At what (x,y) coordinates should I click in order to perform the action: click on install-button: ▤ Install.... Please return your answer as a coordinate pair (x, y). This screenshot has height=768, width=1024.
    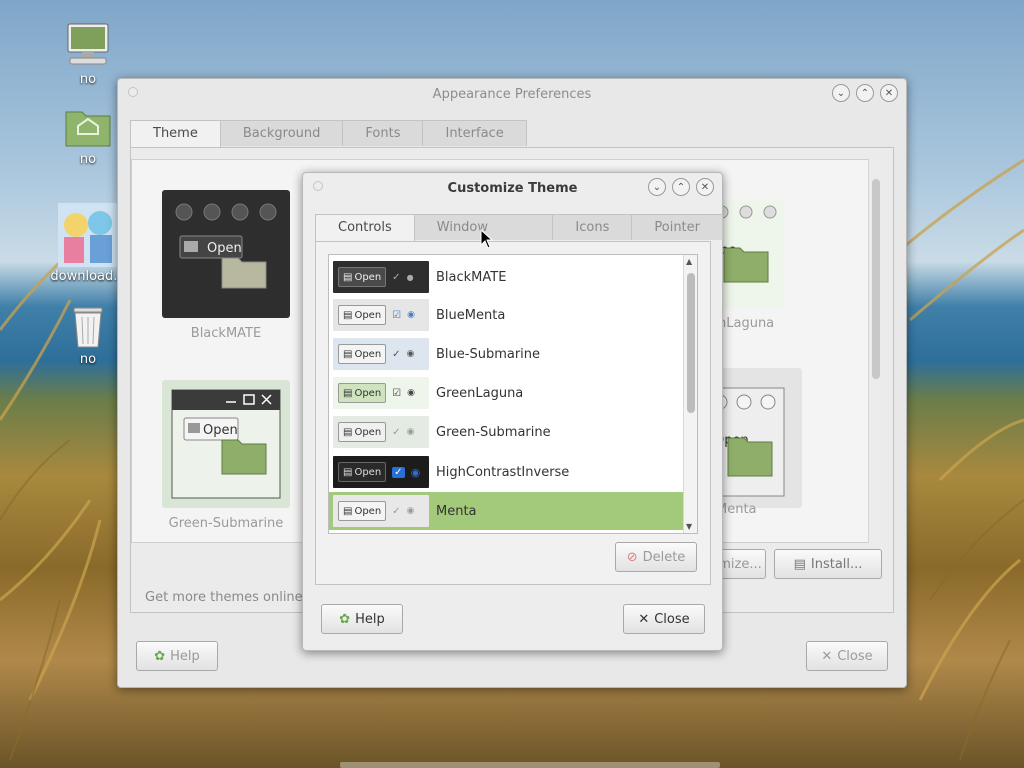
    Looking at the image, I should click on (828, 564).